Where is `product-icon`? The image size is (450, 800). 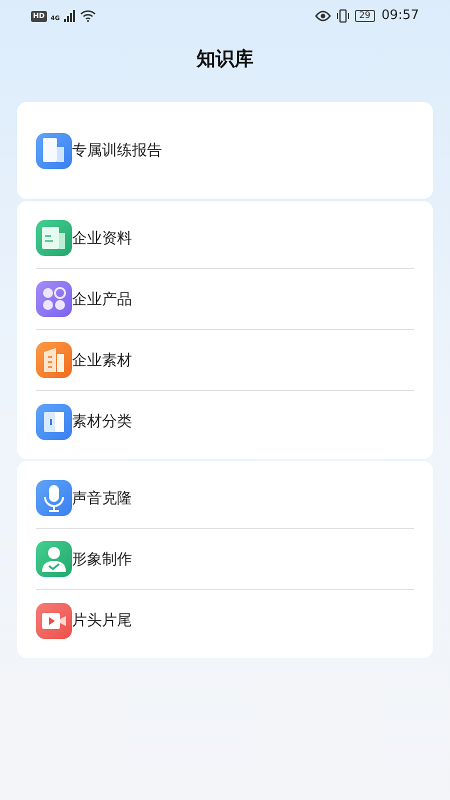 product-icon is located at coordinates (54, 299).